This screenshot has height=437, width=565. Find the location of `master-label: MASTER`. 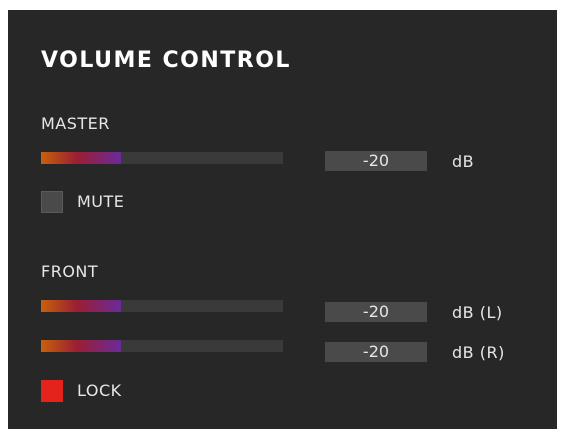

master-label: MASTER is located at coordinates (75, 123).